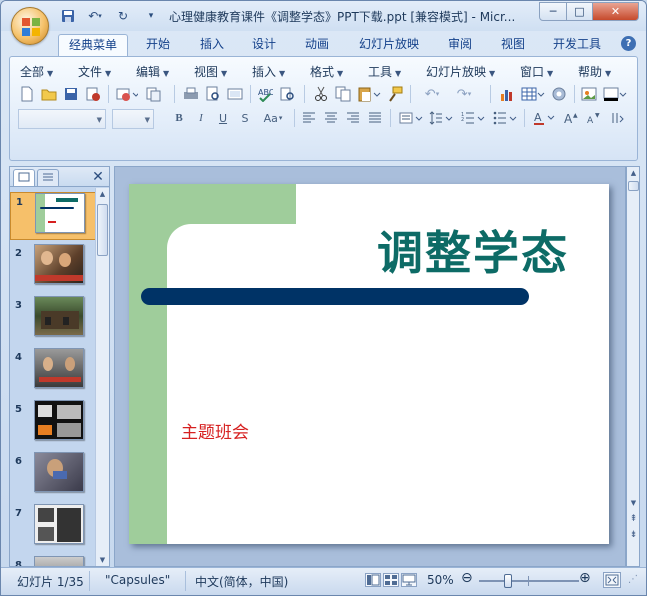  I want to click on next-slide-icon: ⇟, so click(633, 535).